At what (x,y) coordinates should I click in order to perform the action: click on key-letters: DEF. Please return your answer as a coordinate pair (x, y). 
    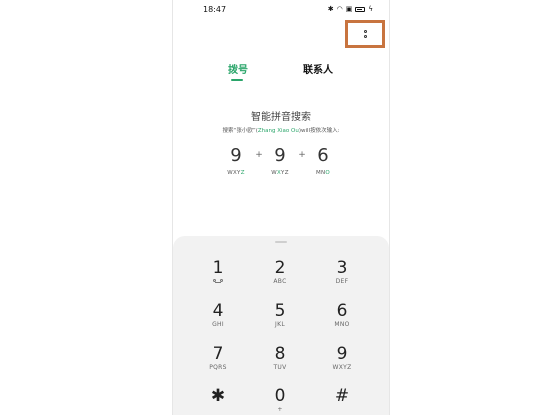
    Looking at the image, I should click on (342, 281).